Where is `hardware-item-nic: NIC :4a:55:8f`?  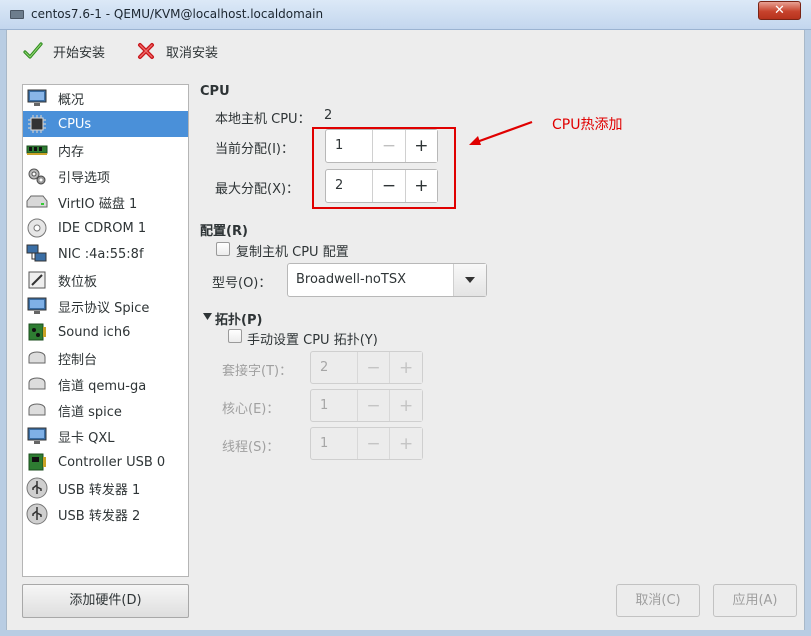 hardware-item-nic: NIC :4a:55:8f is located at coordinates (105, 254).